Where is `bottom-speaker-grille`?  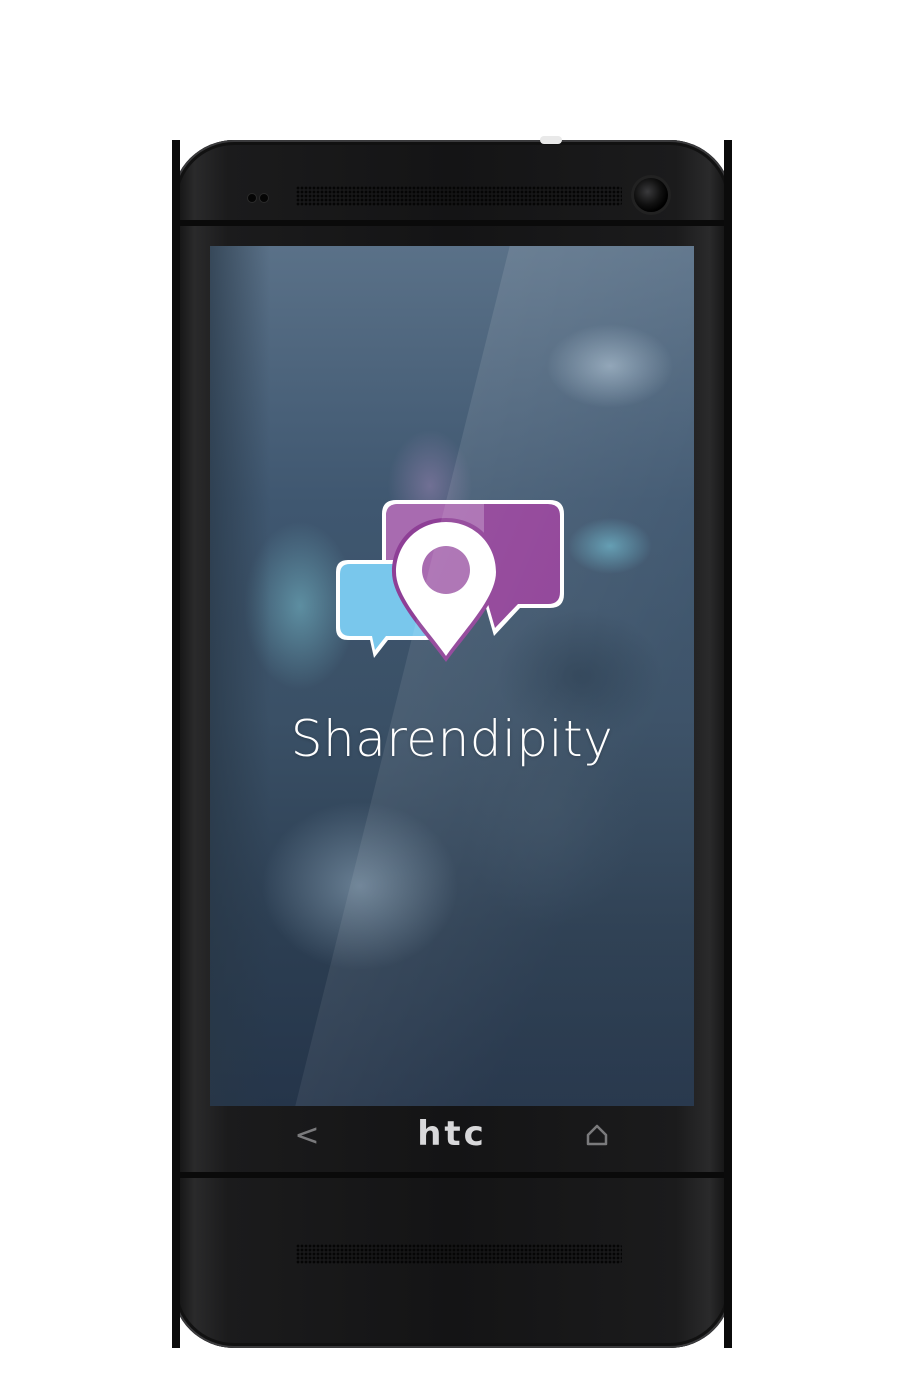 bottom-speaker-grille is located at coordinates (459, 1254).